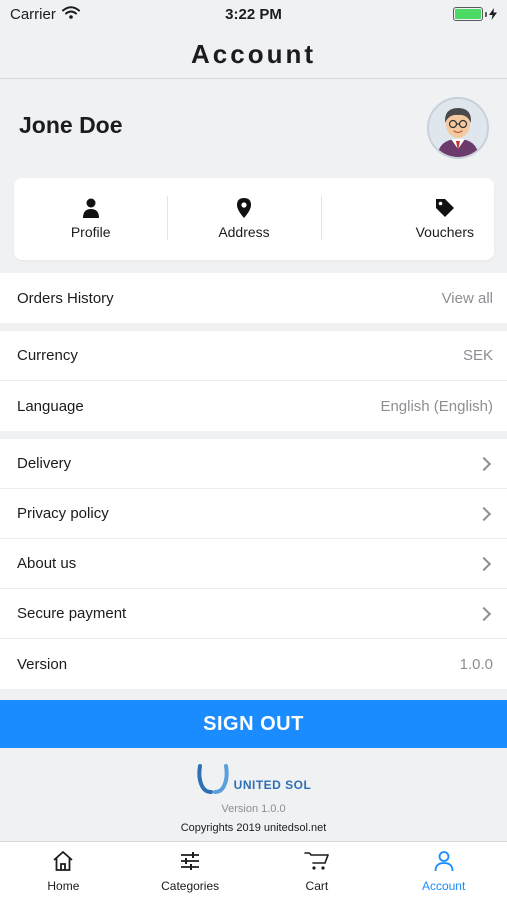 This screenshot has width=507, height=900. I want to click on carrier-label: Carrier, so click(33, 14).